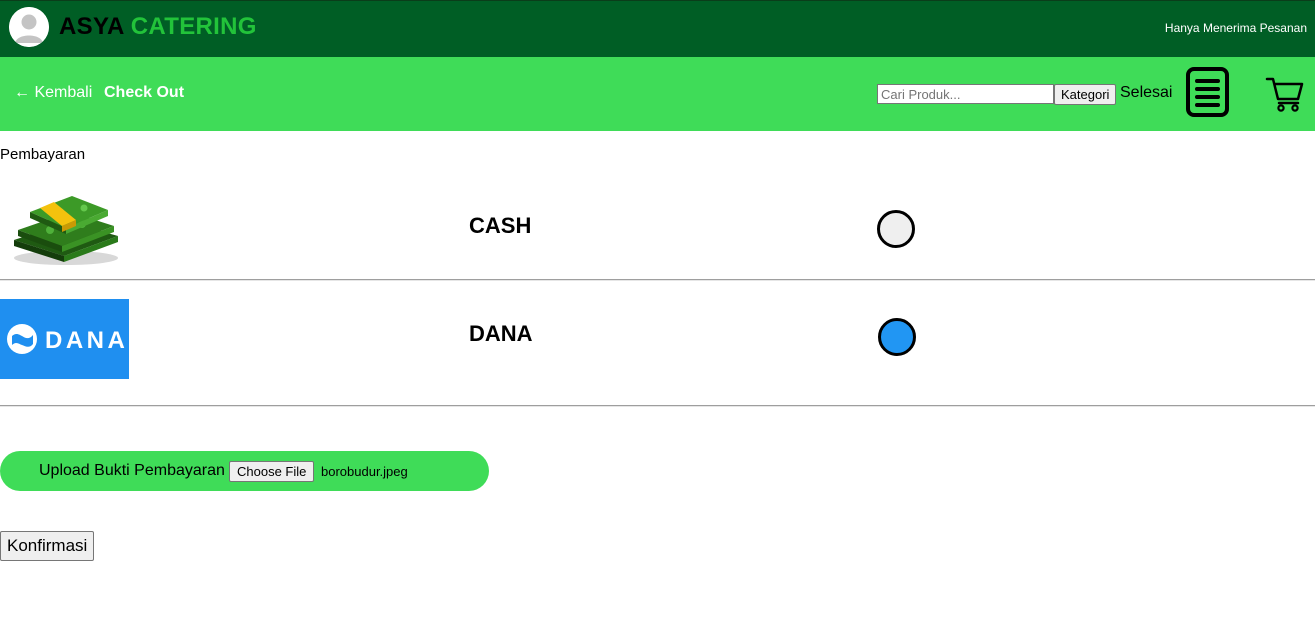 The width and height of the screenshot is (1315, 638). I want to click on top-header: ASYA CATERING Hanya Menerima Pesanan, so click(657, 28).